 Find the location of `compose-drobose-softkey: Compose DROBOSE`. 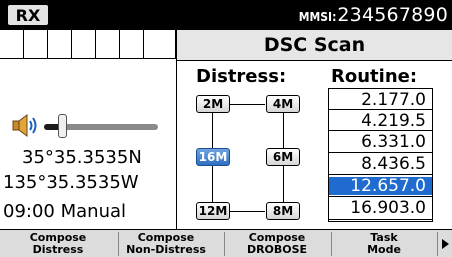

compose-drobose-softkey: Compose DROBOSE is located at coordinates (277, 243).